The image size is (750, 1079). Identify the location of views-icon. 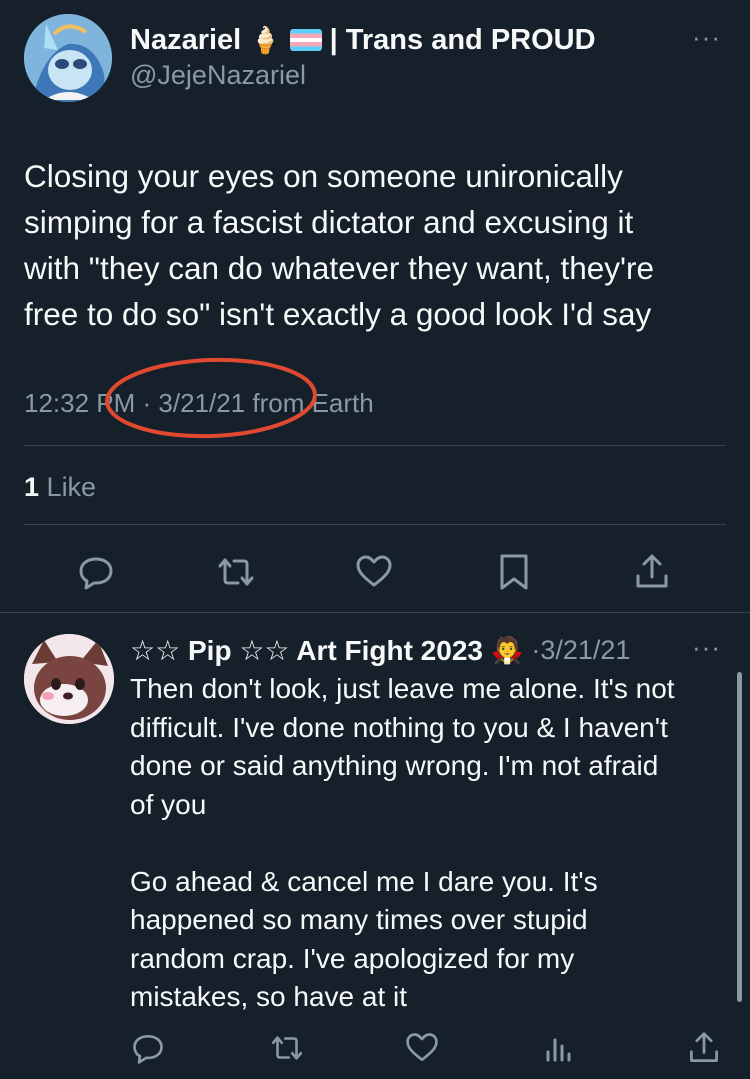
(558, 1050).